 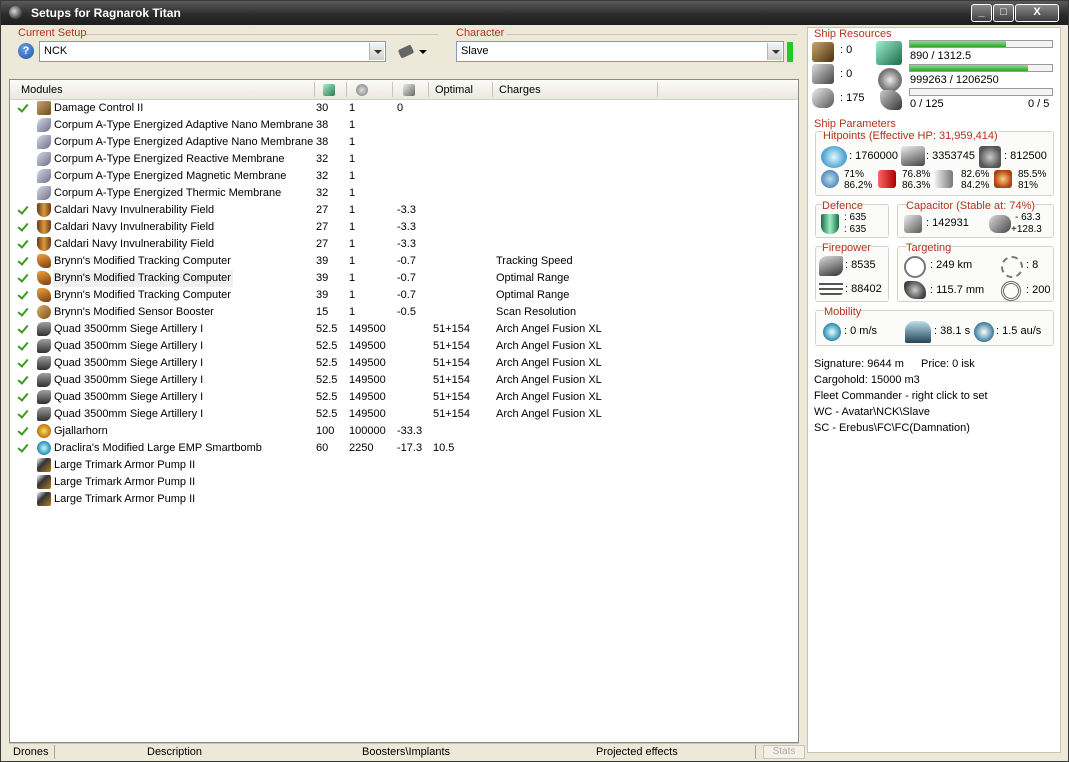 I want to click on tab-sep, so click(x=755, y=752).